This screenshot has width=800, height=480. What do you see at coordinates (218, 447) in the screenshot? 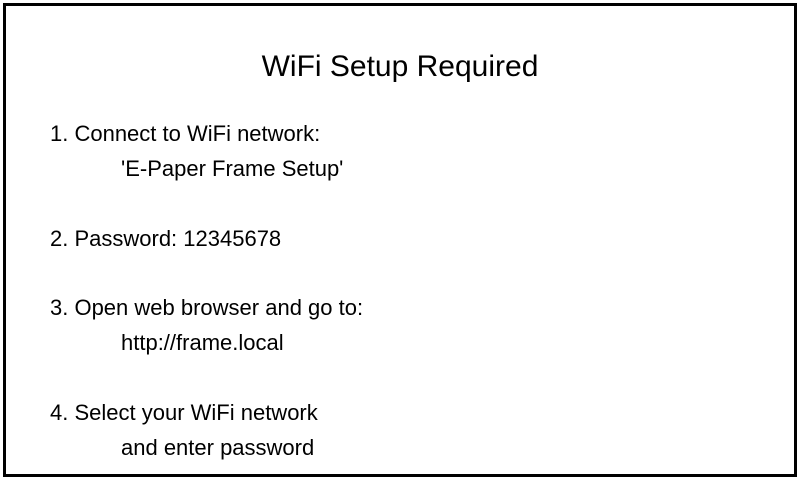
I see `step-4-detail: and enter password` at bounding box center [218, 447].